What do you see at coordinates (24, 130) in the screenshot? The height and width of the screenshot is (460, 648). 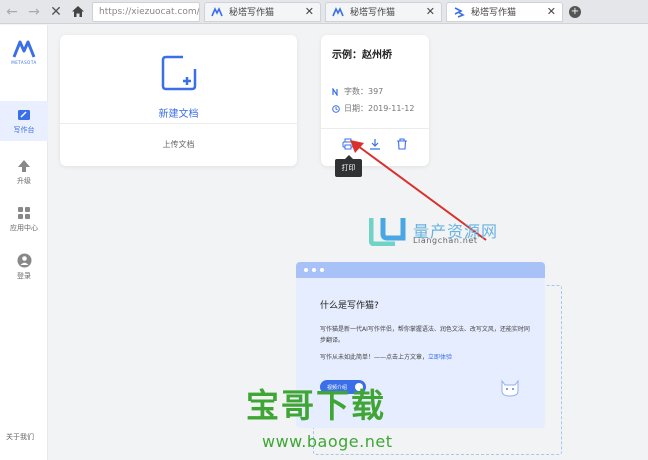 I see `sidebar-item-label: 写作台` at bounding box center [24, 130].